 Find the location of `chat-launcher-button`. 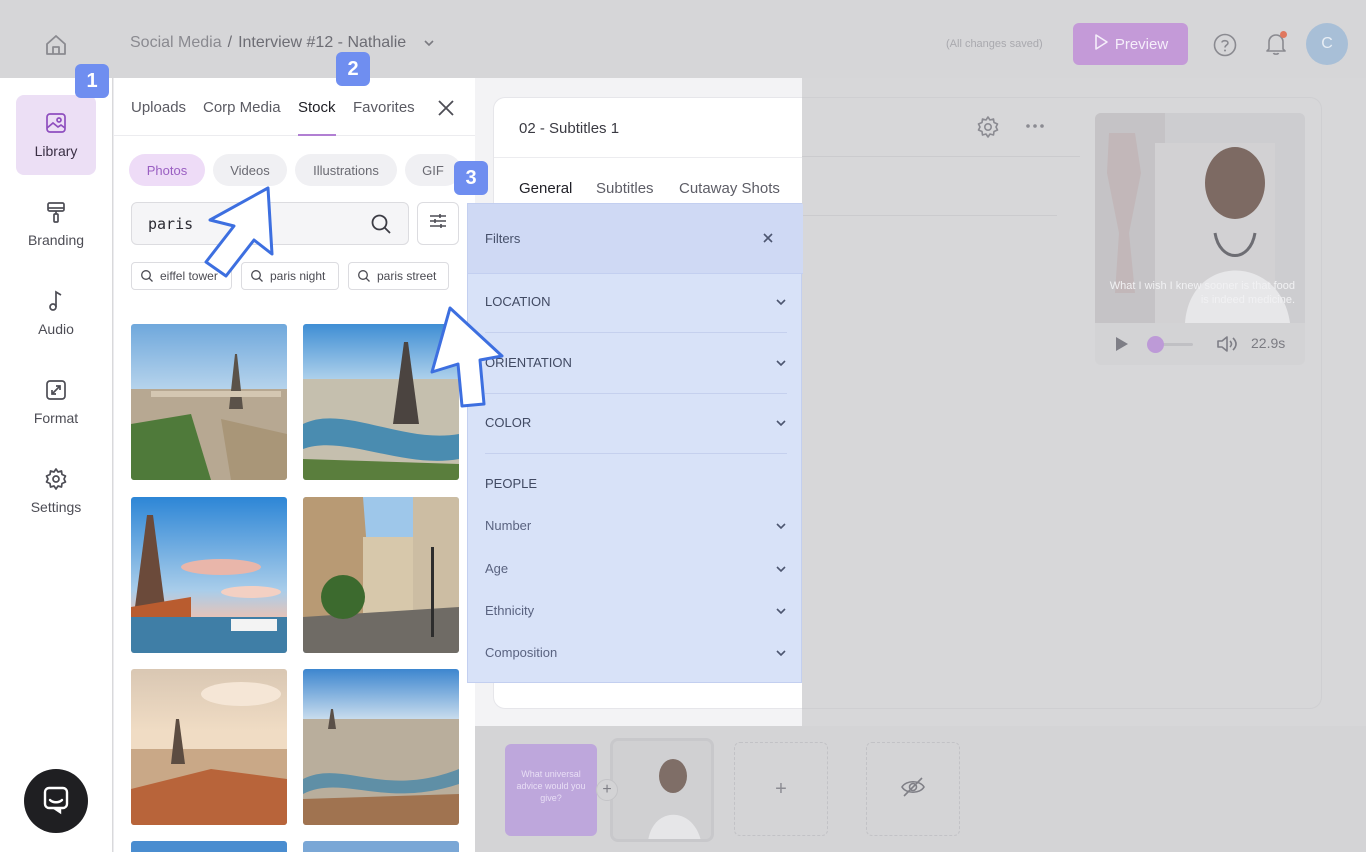

chat-launcher-button is located at coordinates (56, 801).